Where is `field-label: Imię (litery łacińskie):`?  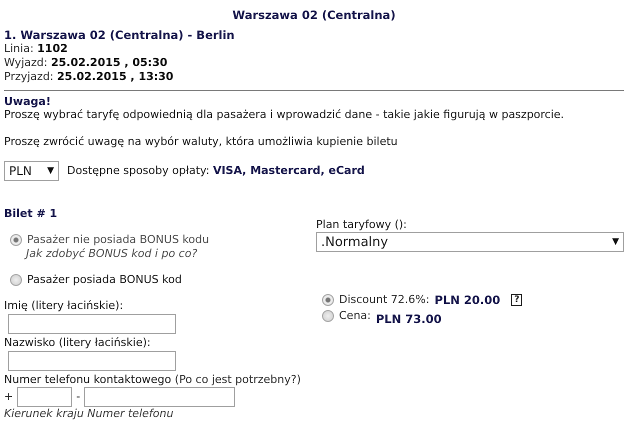
field-label: Imię (litery łacińskie): is located at coordinates (64, 306).